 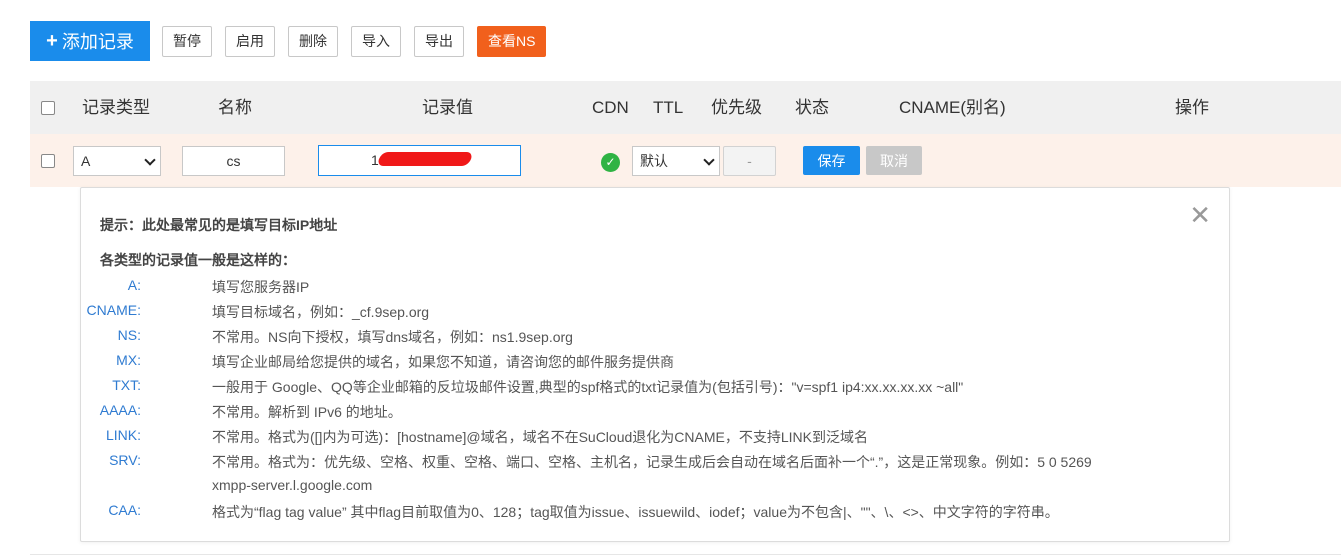 What do you see at coordinates (676, 161) in the screenshot?
I see `ttl-select: 默认` at bounding box center [676, 161].